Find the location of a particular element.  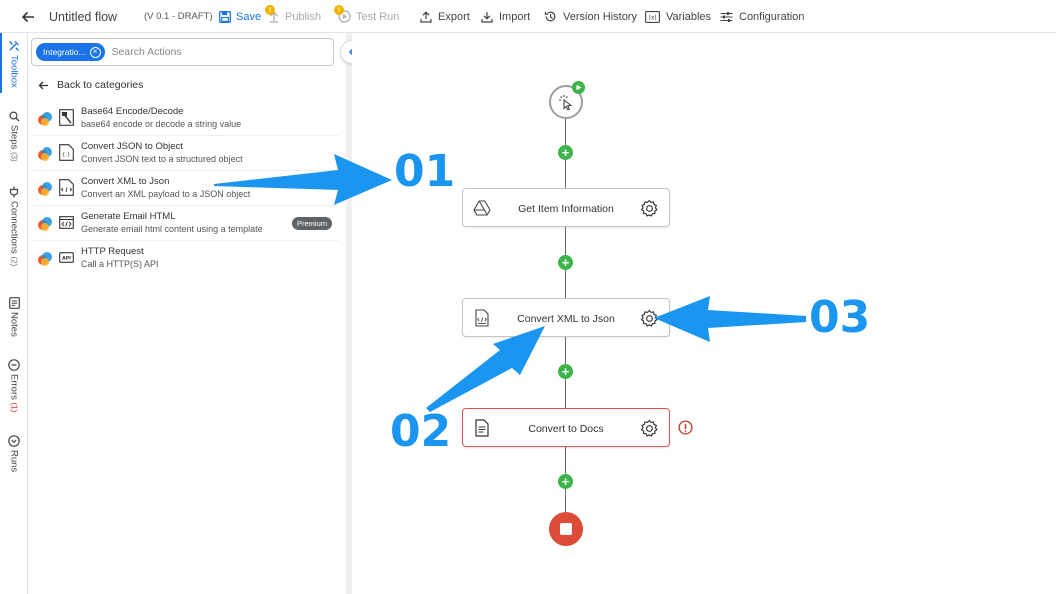

search-icon is located at coordinates (13, 116).